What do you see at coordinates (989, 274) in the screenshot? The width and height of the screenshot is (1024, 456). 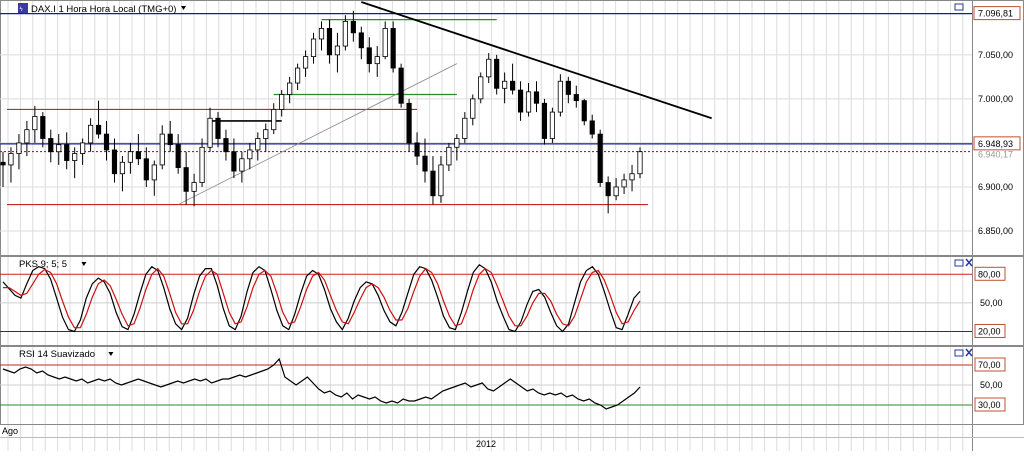 I see `level-label: 80,00` at bounding box center [989, 274].